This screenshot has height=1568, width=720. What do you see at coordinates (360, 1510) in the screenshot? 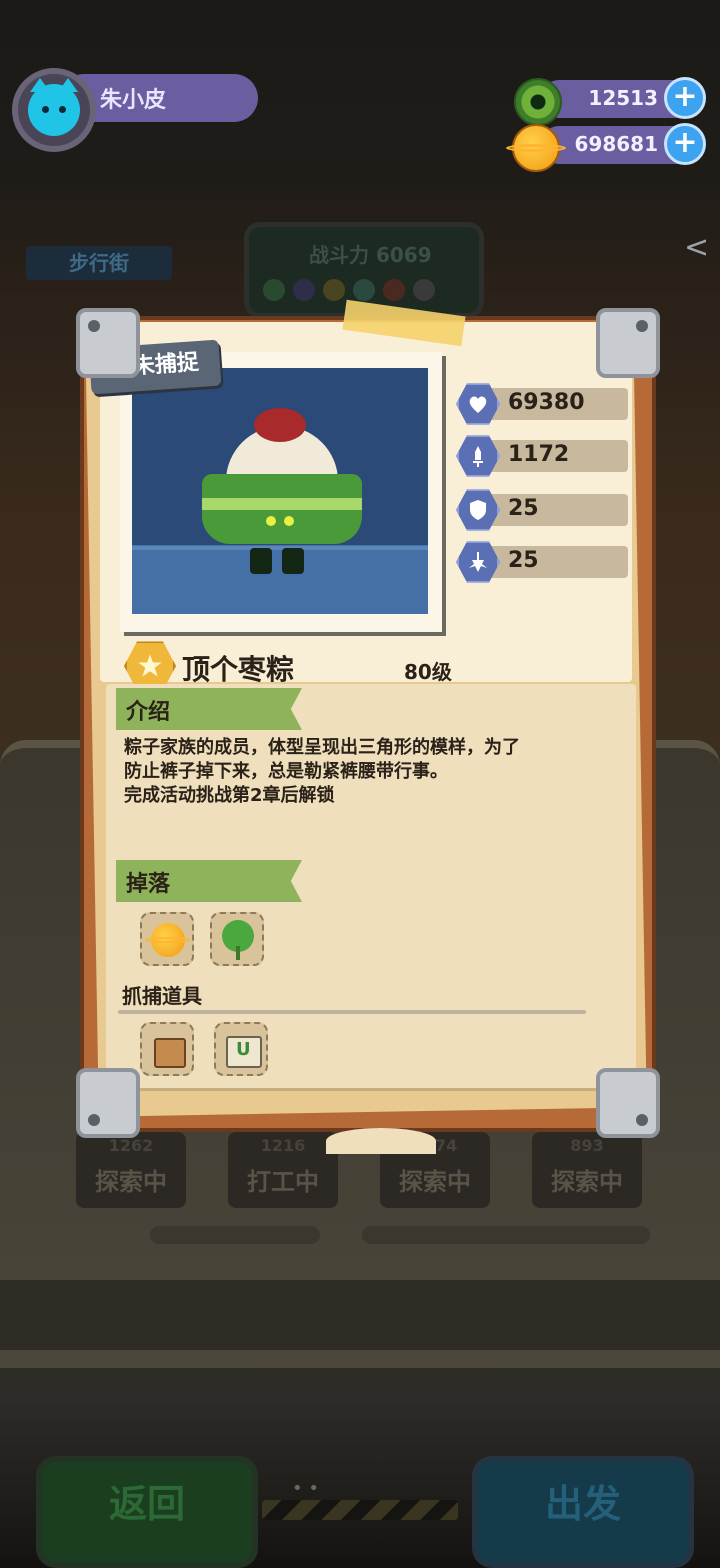
I see `hazard-stripe` at bounding box center [360, 1510].